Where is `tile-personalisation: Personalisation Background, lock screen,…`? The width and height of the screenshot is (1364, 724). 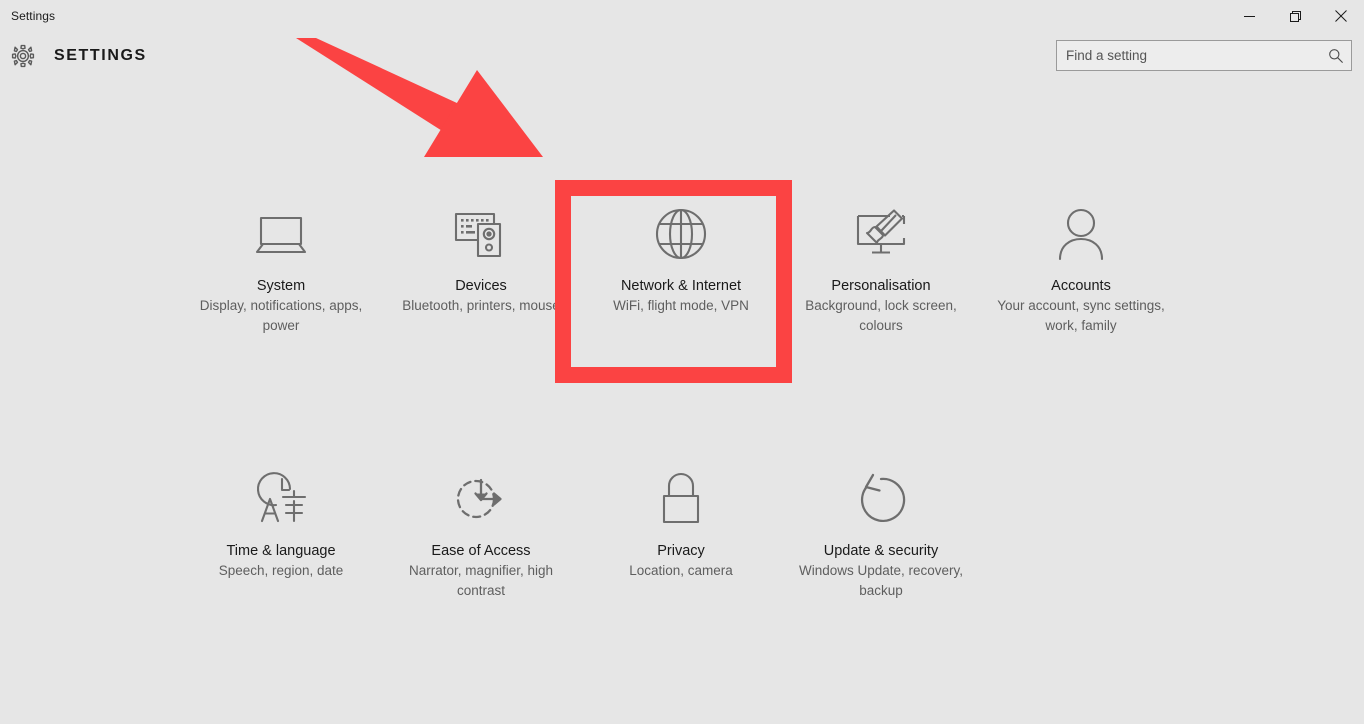
tile-personalisation: Personalisation Background, lock screen,… is located at coordinates (881, 263).